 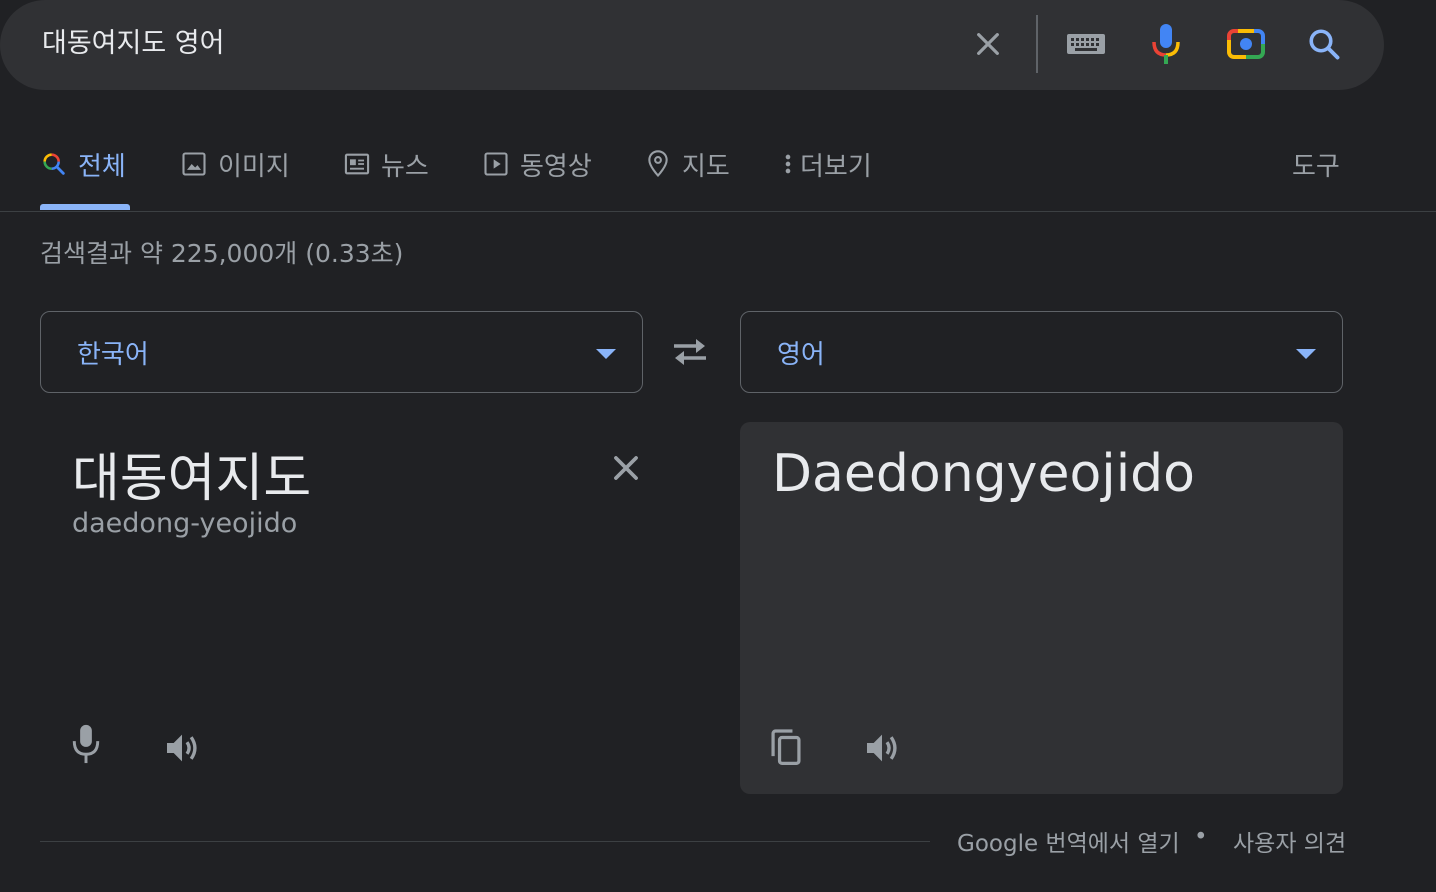 I want to click on tab-videos: 동영상, so click(x=537, y=164).